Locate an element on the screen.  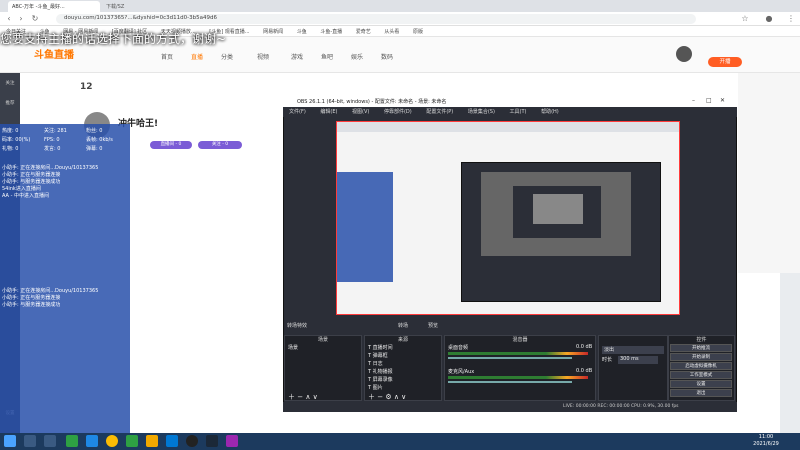
time: 11:00 is located at coordinates (766, 437).